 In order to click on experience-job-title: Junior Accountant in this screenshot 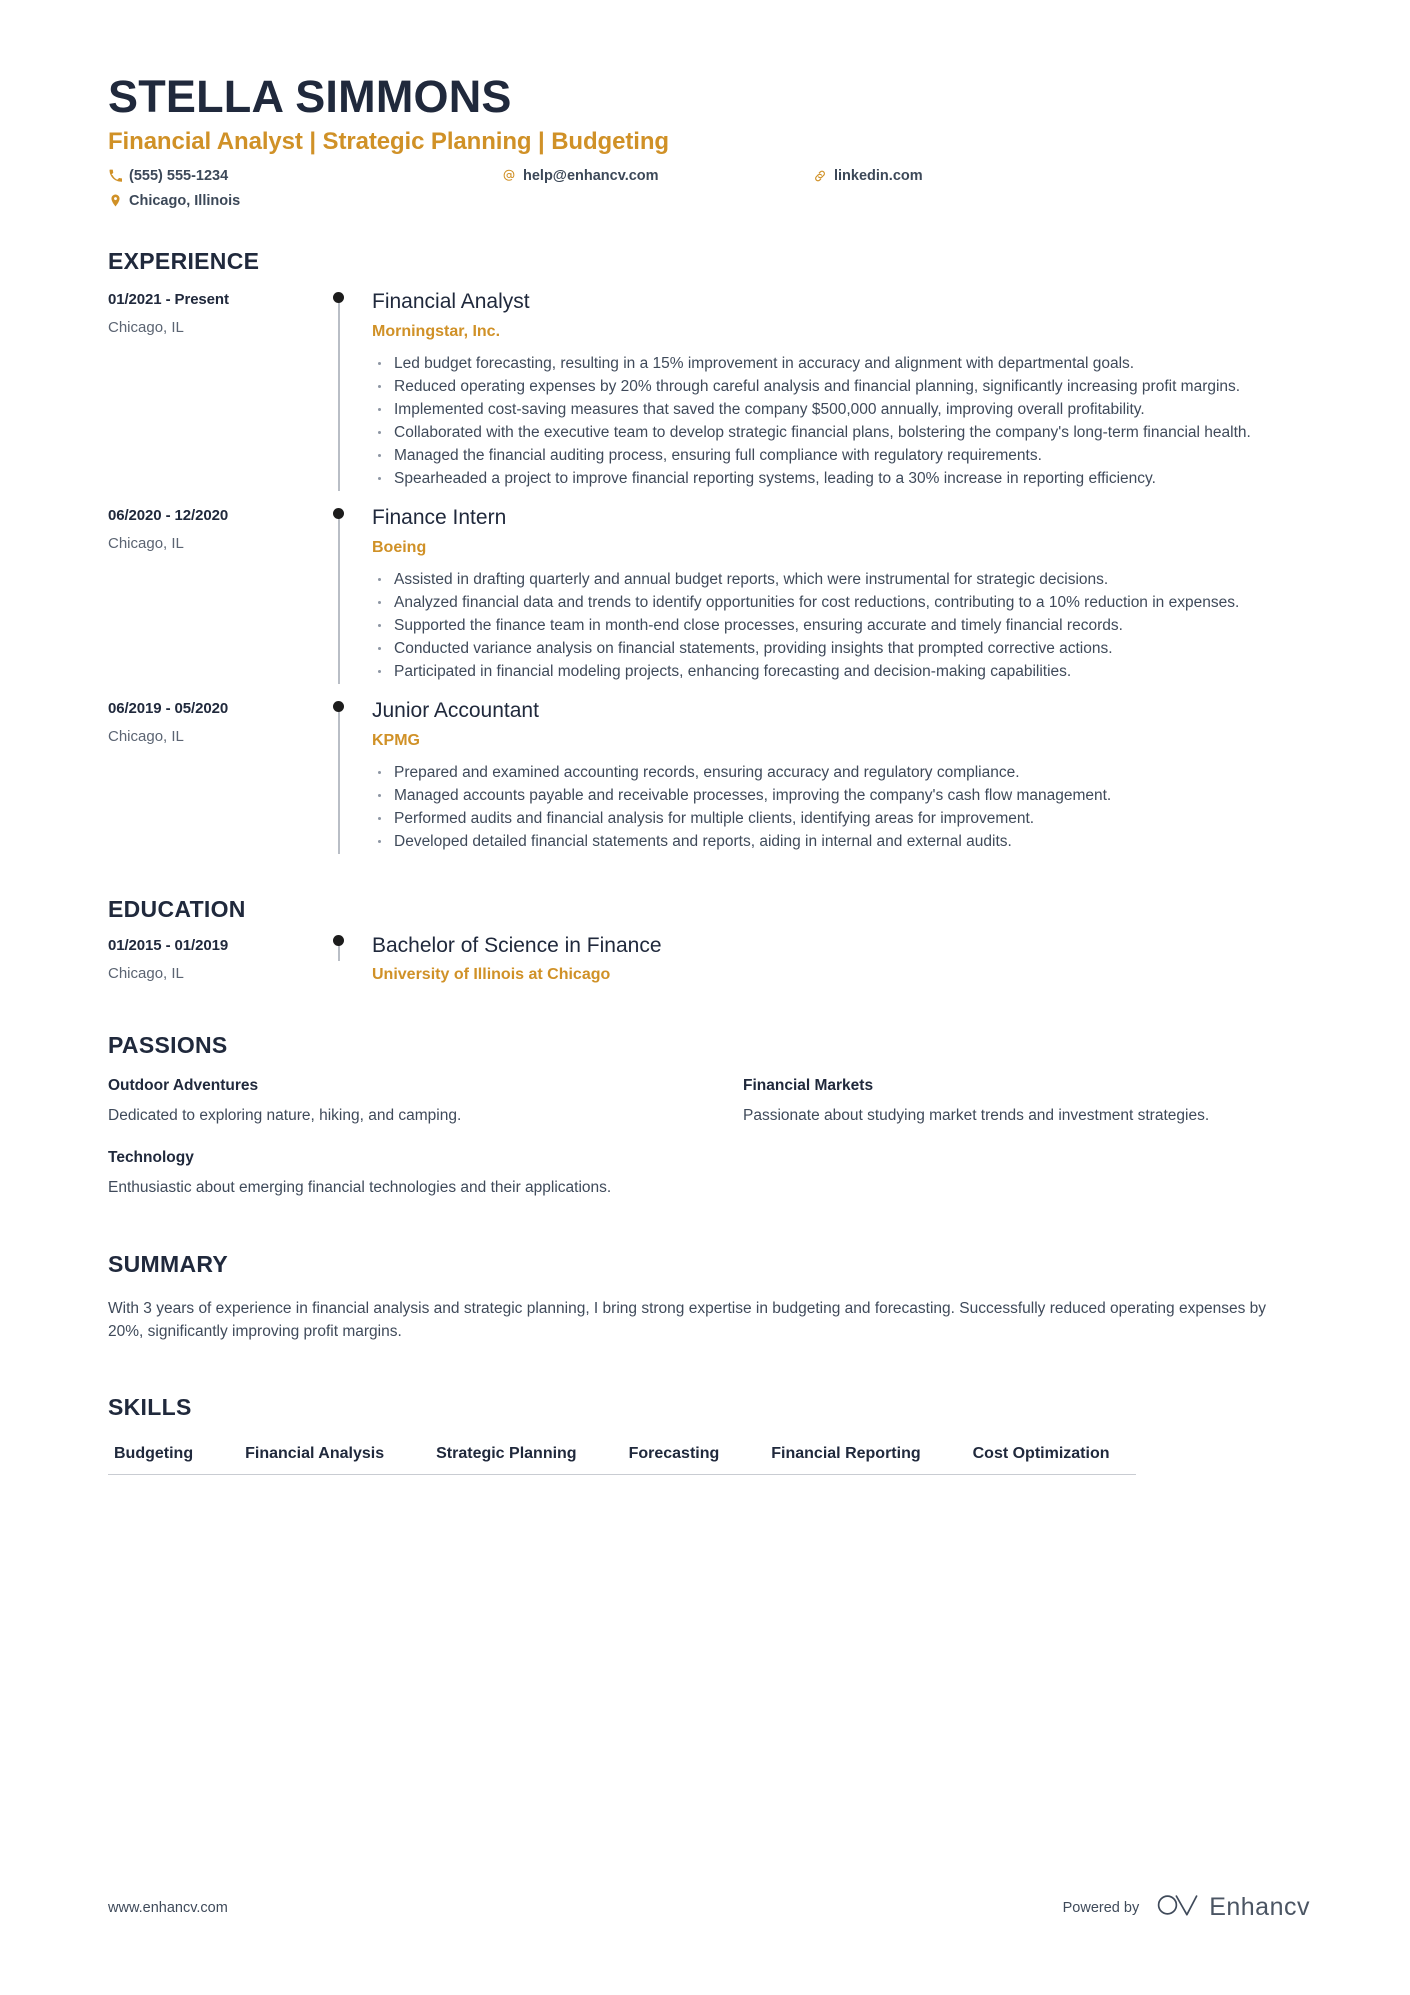, I will do `click(455, 710)`.